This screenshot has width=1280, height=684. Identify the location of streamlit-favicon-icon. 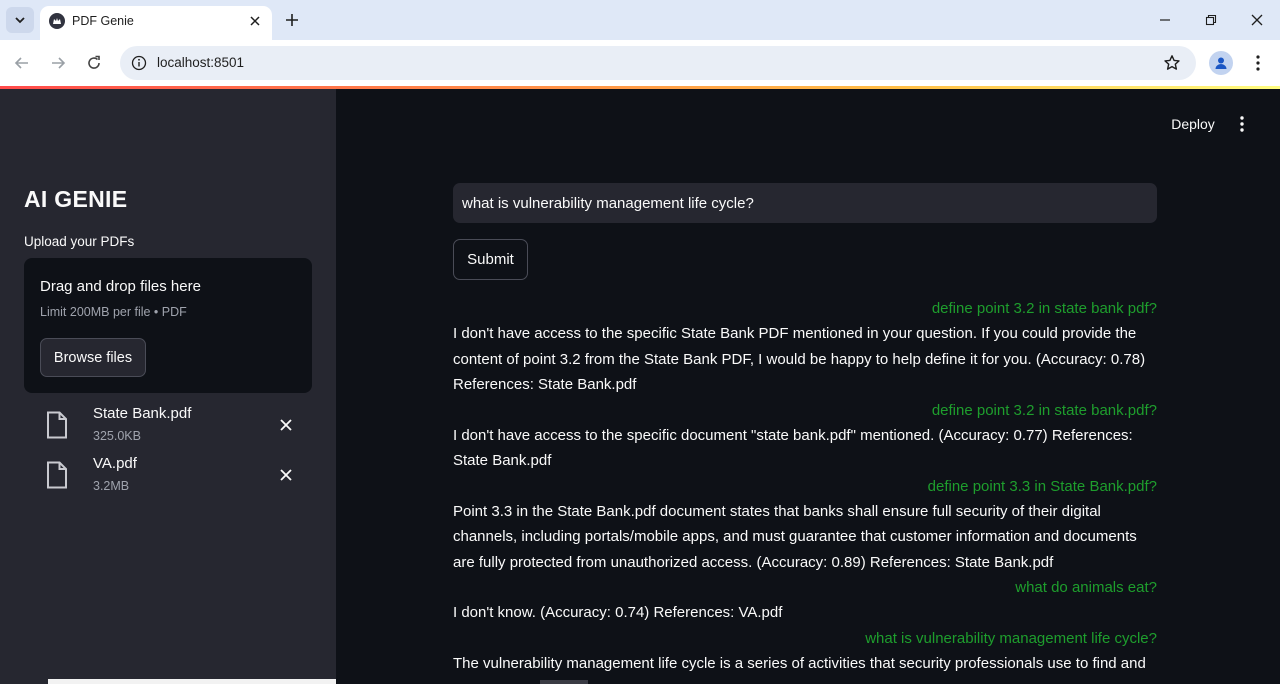
(57, 21).